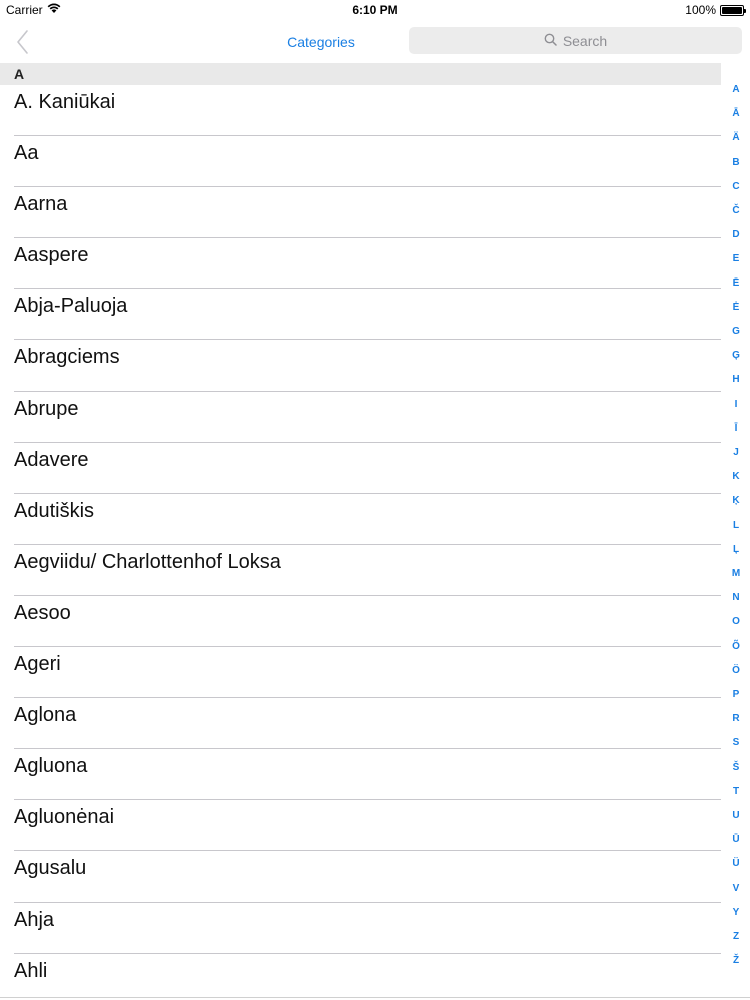  I want to click on index-letter: Ģ, so click(736, 355).